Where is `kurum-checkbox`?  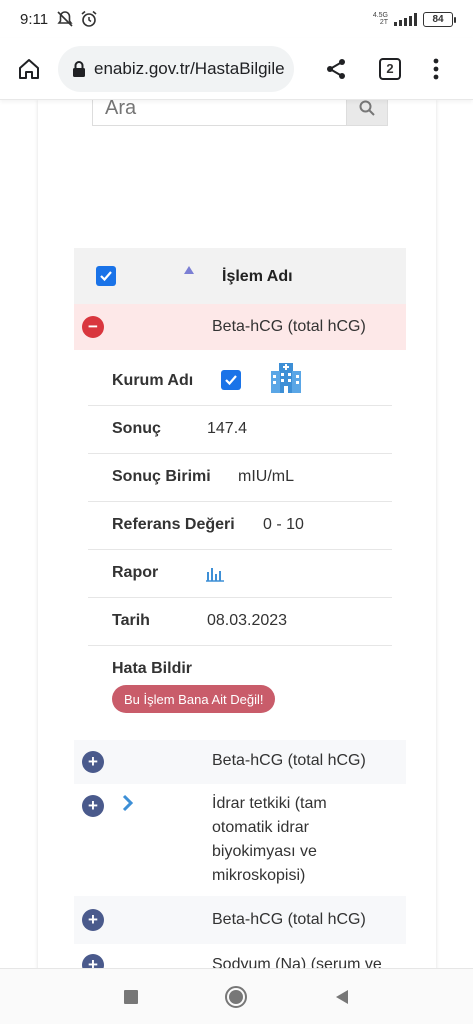 kurum-checkbox is located at coordinates (231, 380).